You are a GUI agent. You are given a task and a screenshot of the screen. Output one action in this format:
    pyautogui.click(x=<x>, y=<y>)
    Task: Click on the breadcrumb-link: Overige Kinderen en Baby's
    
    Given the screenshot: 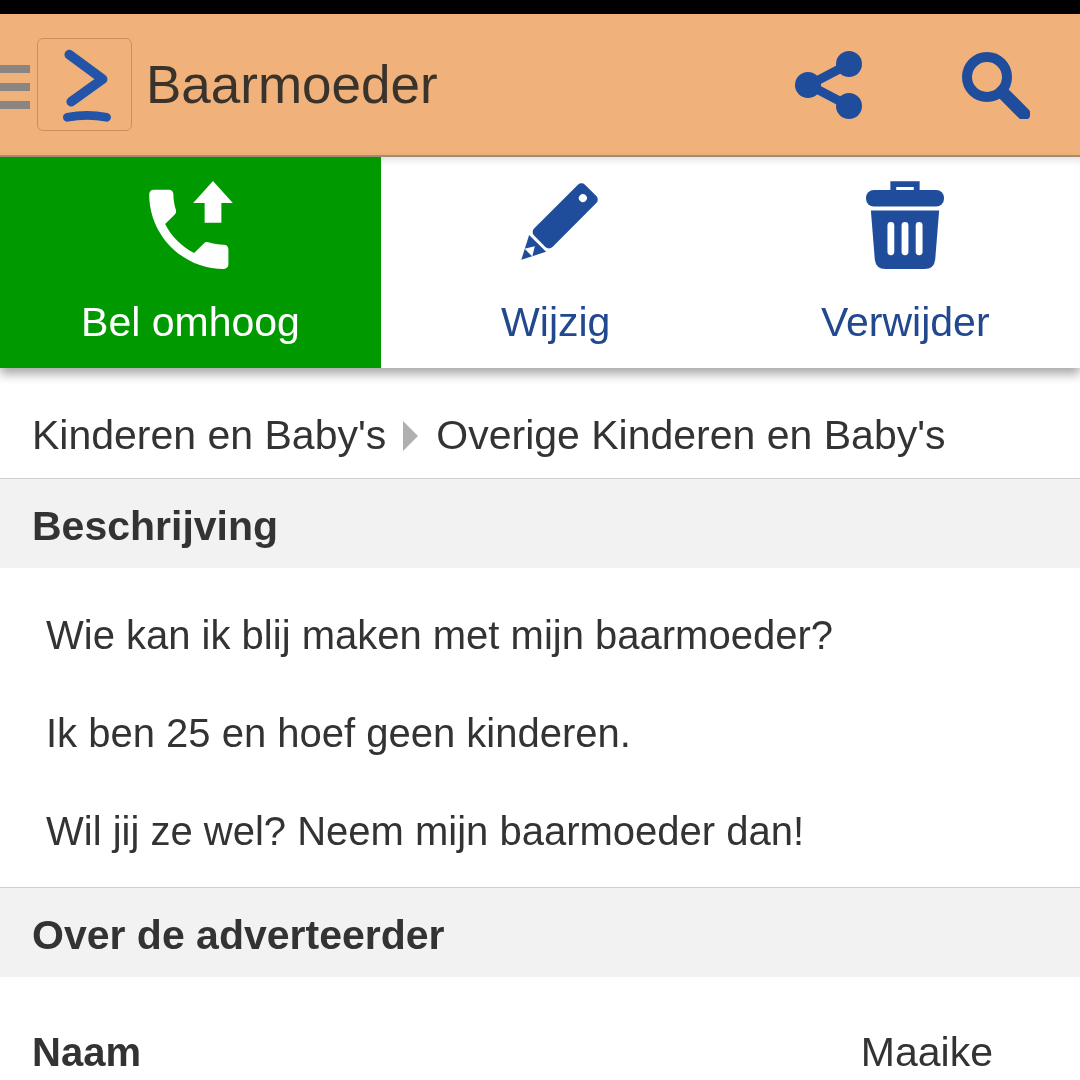 What is the action you would take?
    pyautogui.click(x=691, y=435)
    